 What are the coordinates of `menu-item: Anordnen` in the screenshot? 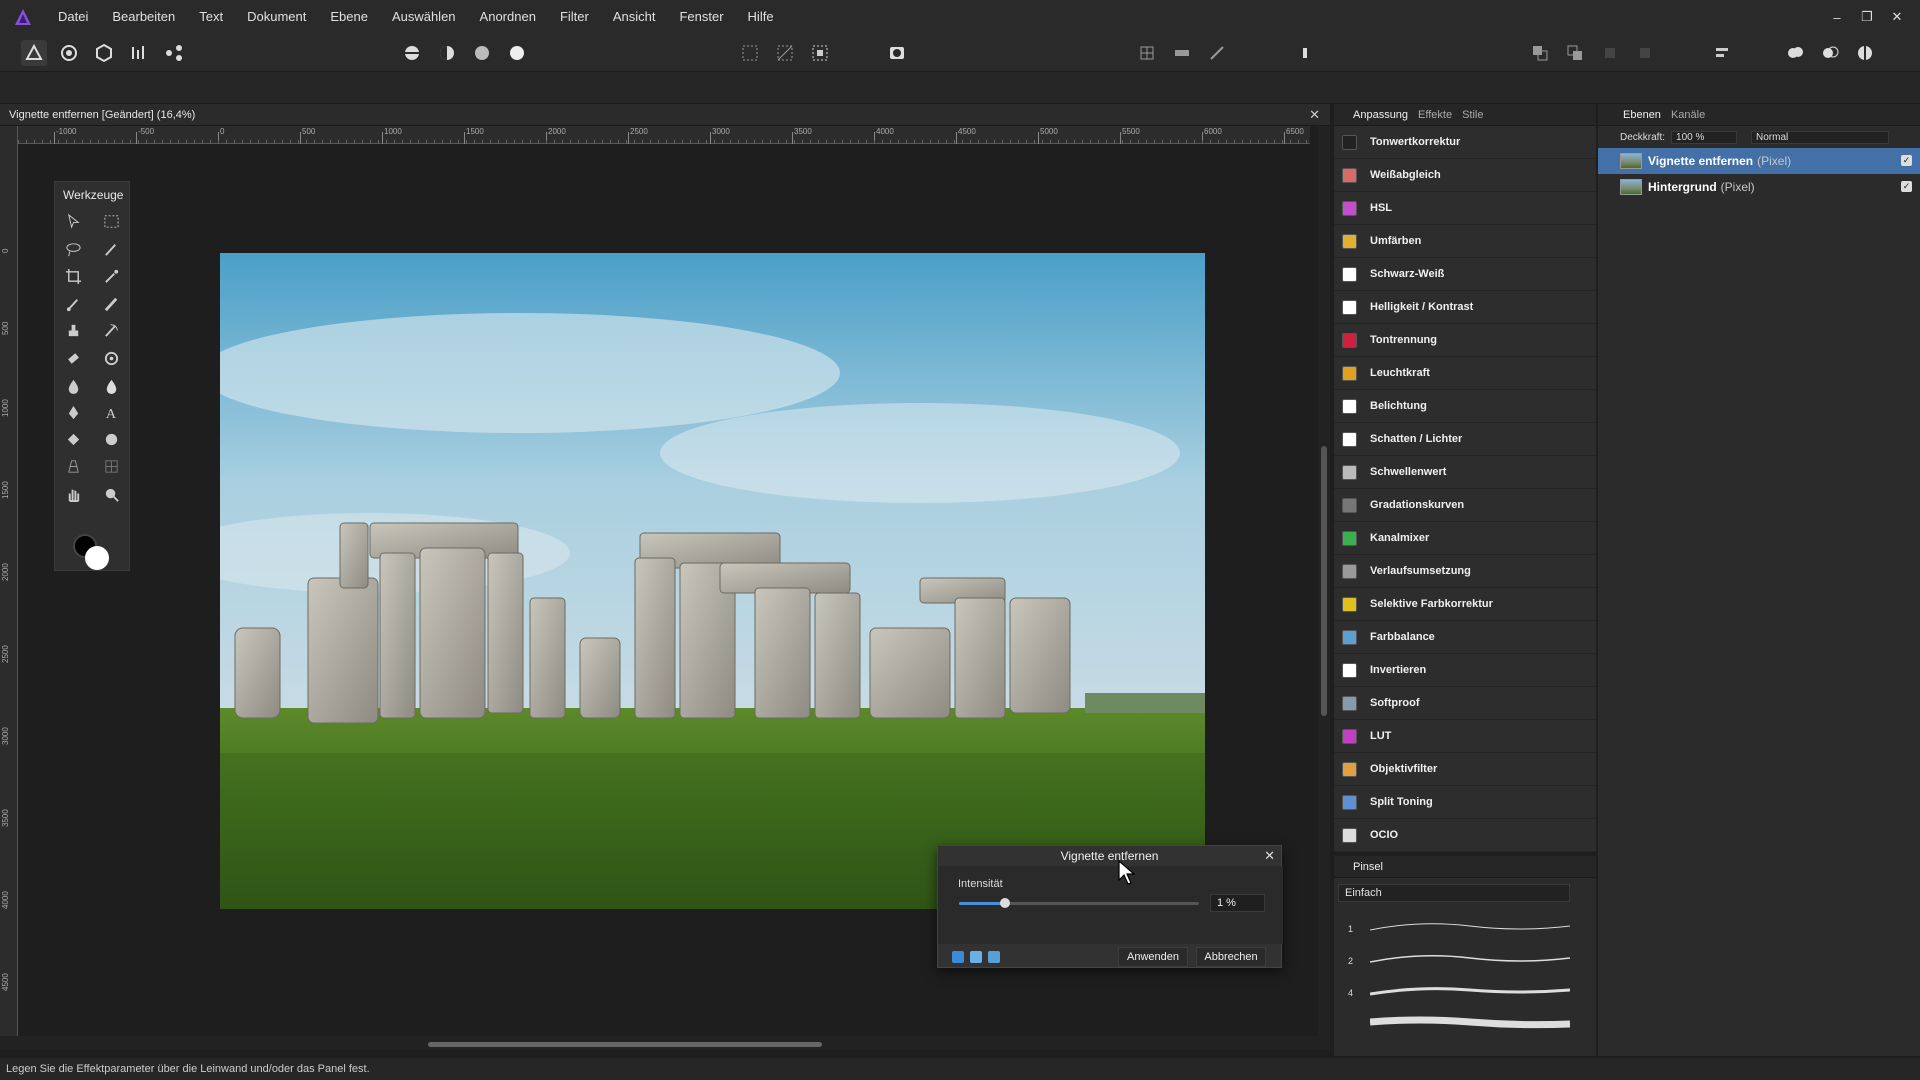 It's located at (508, 17).